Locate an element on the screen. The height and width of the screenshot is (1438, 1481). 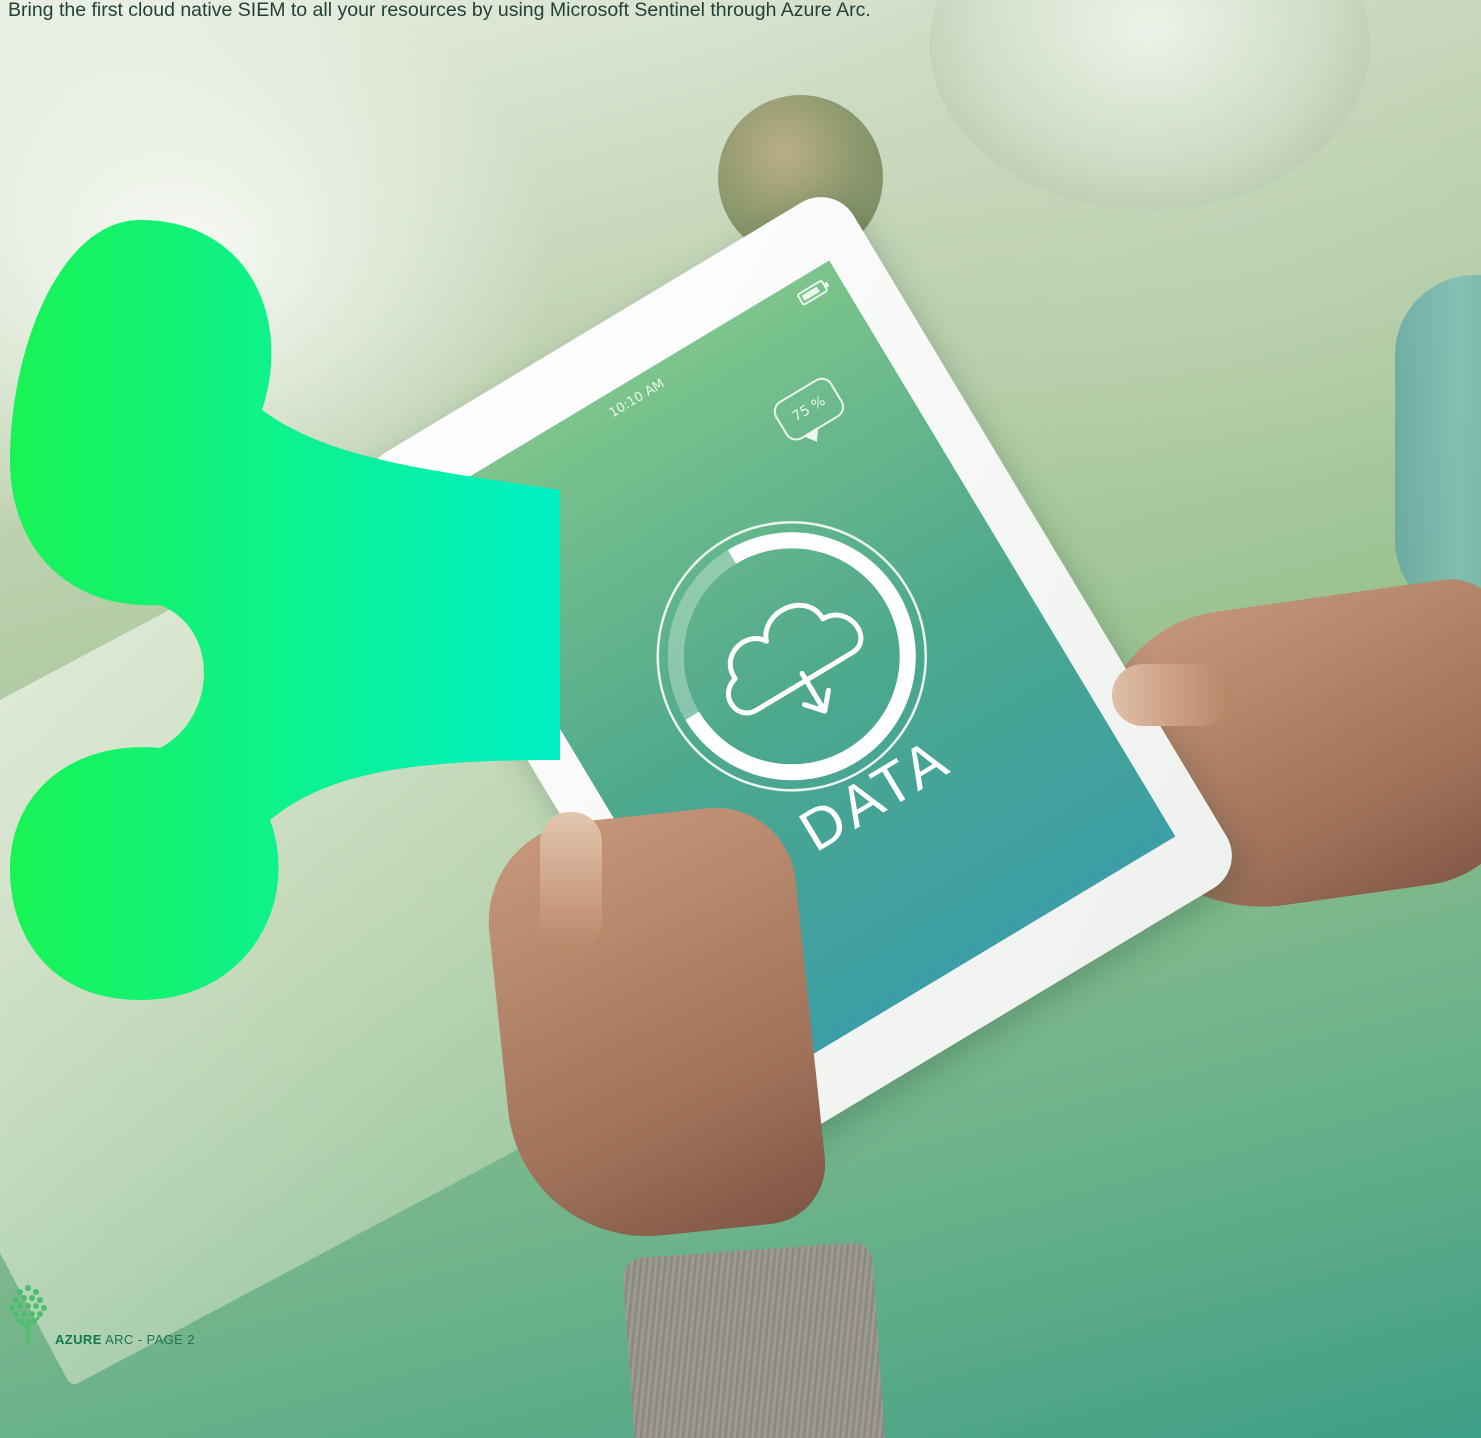
percent-bubble: 75 % is located at coordinates (809, 409).